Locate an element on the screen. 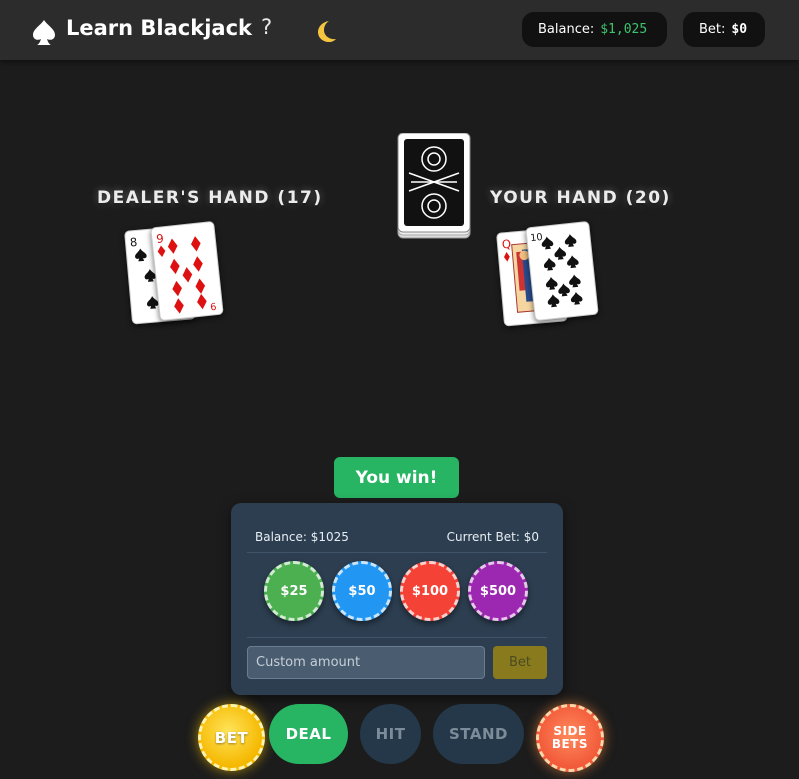 This screenshot has width=799, height=779. panel-balance: Balance: $1025 is located at coordinates (302, 537).